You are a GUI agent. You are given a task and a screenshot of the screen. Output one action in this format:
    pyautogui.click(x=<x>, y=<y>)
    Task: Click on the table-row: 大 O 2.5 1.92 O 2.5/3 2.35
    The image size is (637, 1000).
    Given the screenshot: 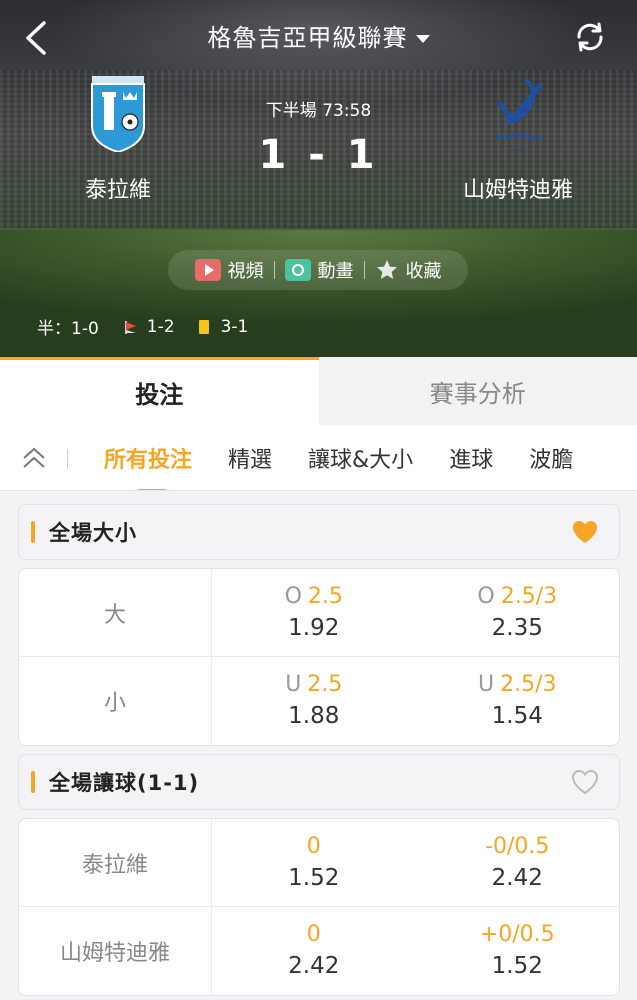 What is the action you would take?
    pyautogui.click(x=319, y=613)
    